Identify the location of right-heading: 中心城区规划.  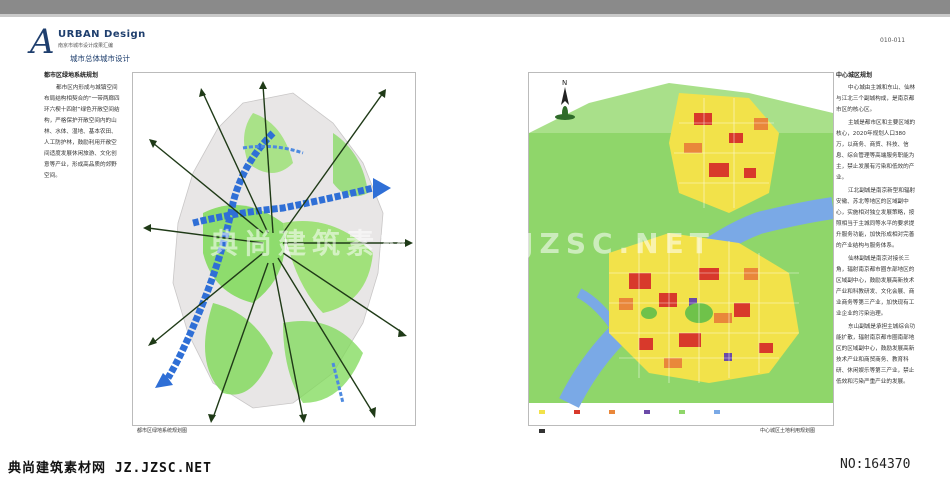
(854, 75).